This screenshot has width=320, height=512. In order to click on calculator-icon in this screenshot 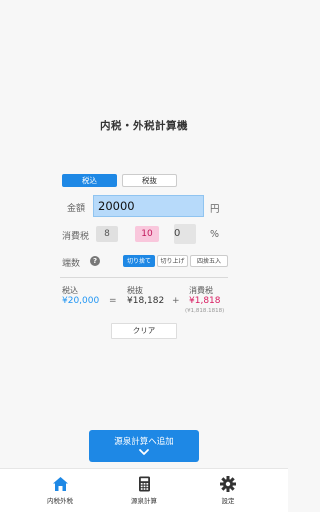, I will do `click(144, 484)`.